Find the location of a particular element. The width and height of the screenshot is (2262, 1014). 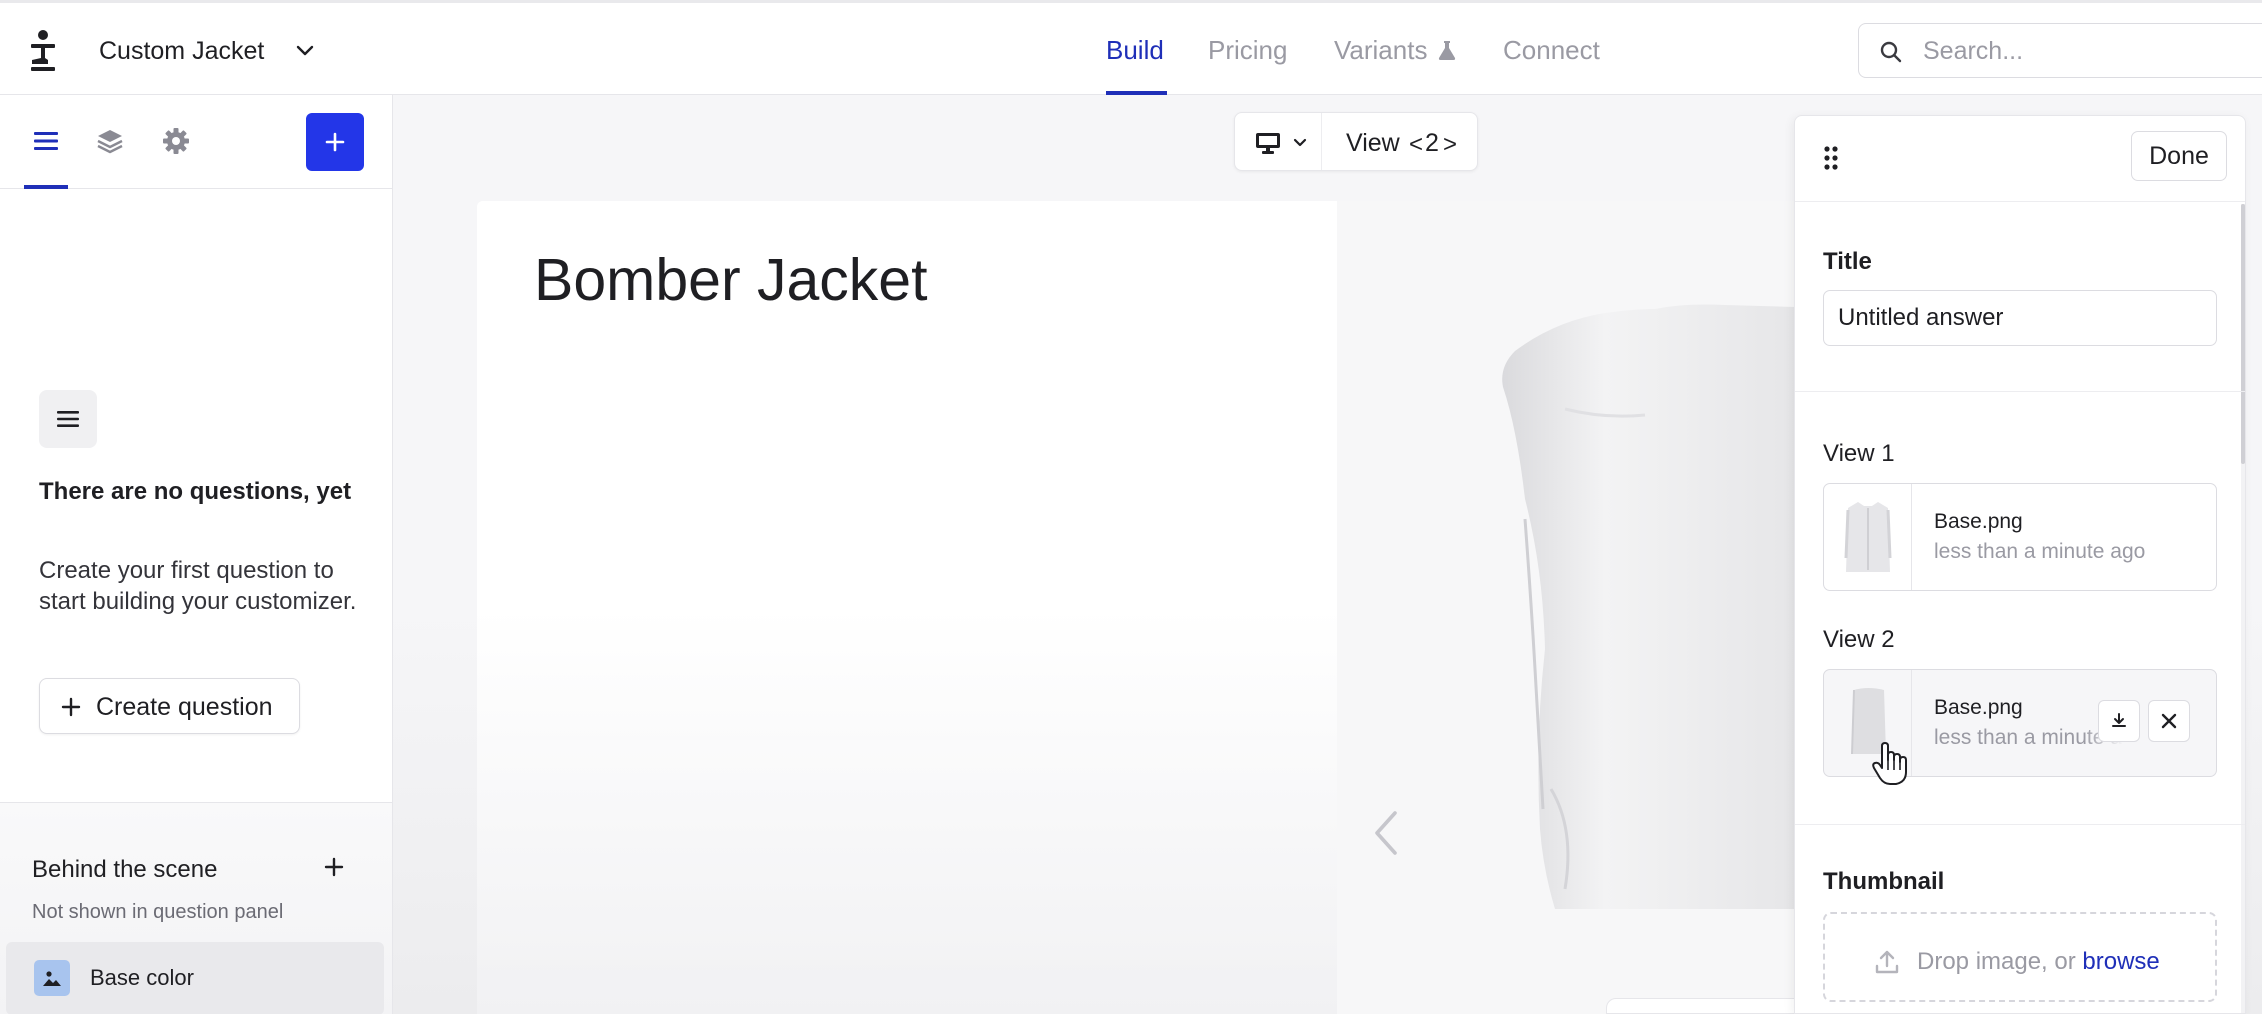

remove-file-button is located at coordinates (2169, 721).